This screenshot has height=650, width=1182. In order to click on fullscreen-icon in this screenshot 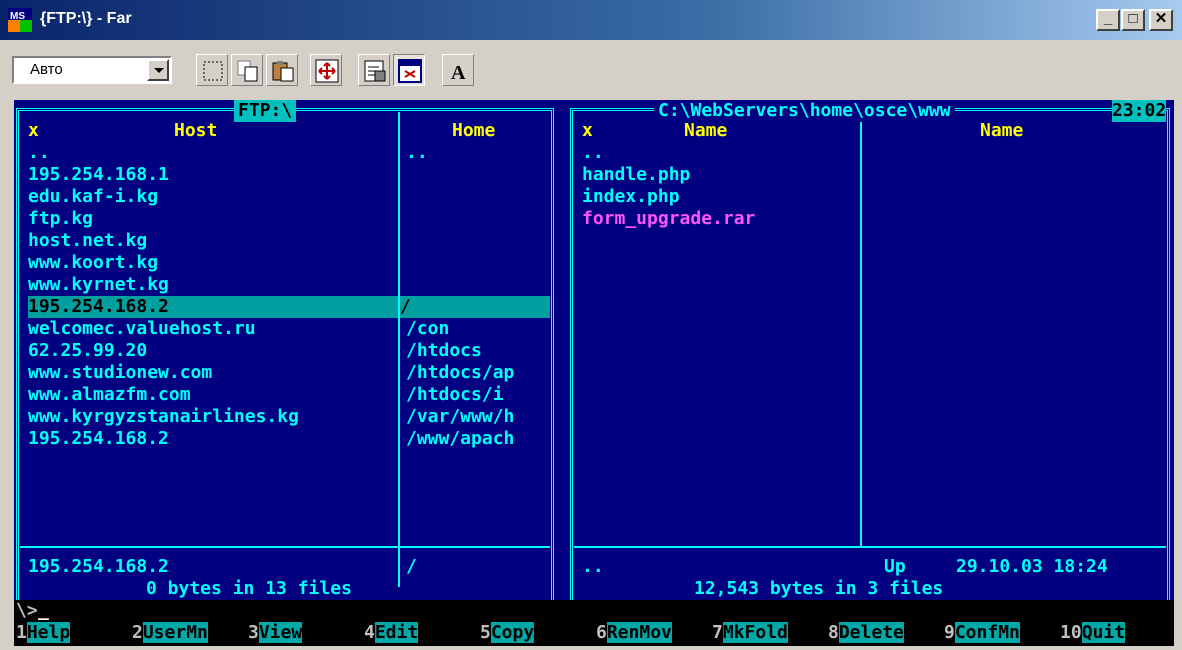, I will do `click(327, 71)`.